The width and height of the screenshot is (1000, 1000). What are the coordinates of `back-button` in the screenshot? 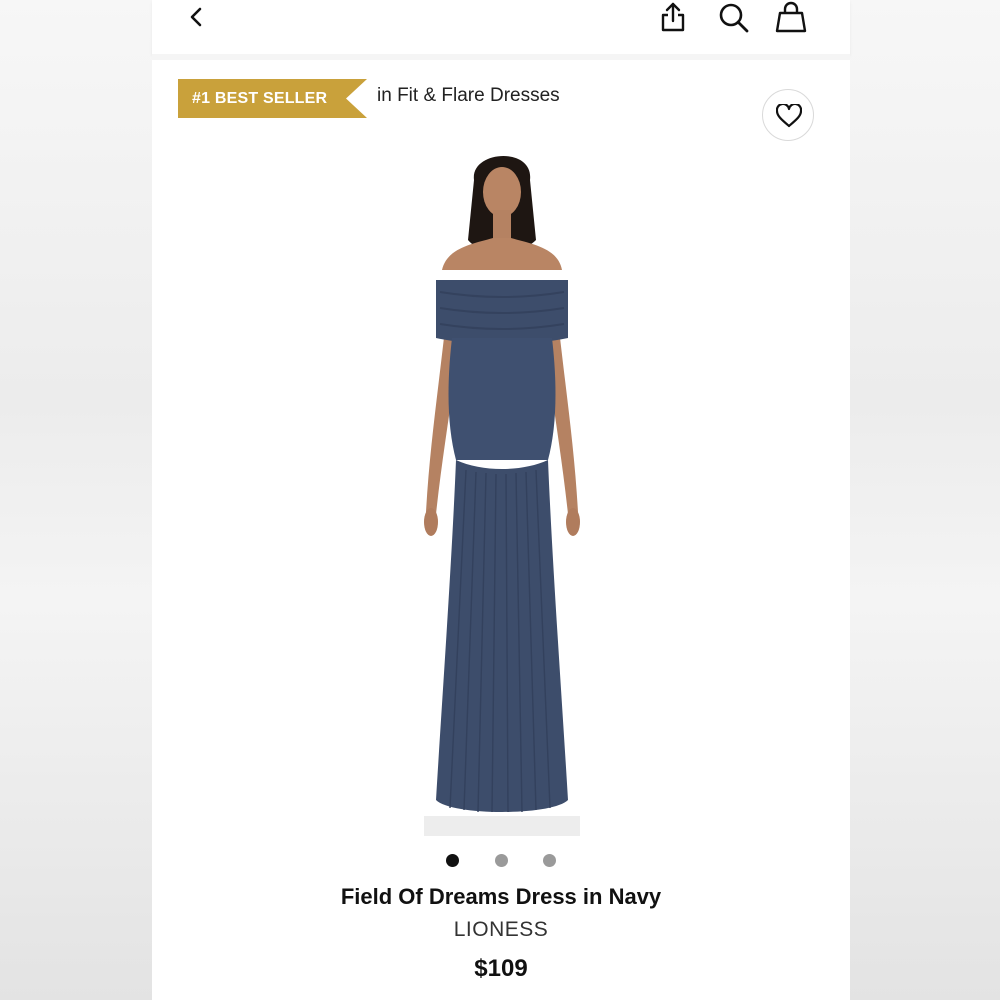 It's located at (197, 17).